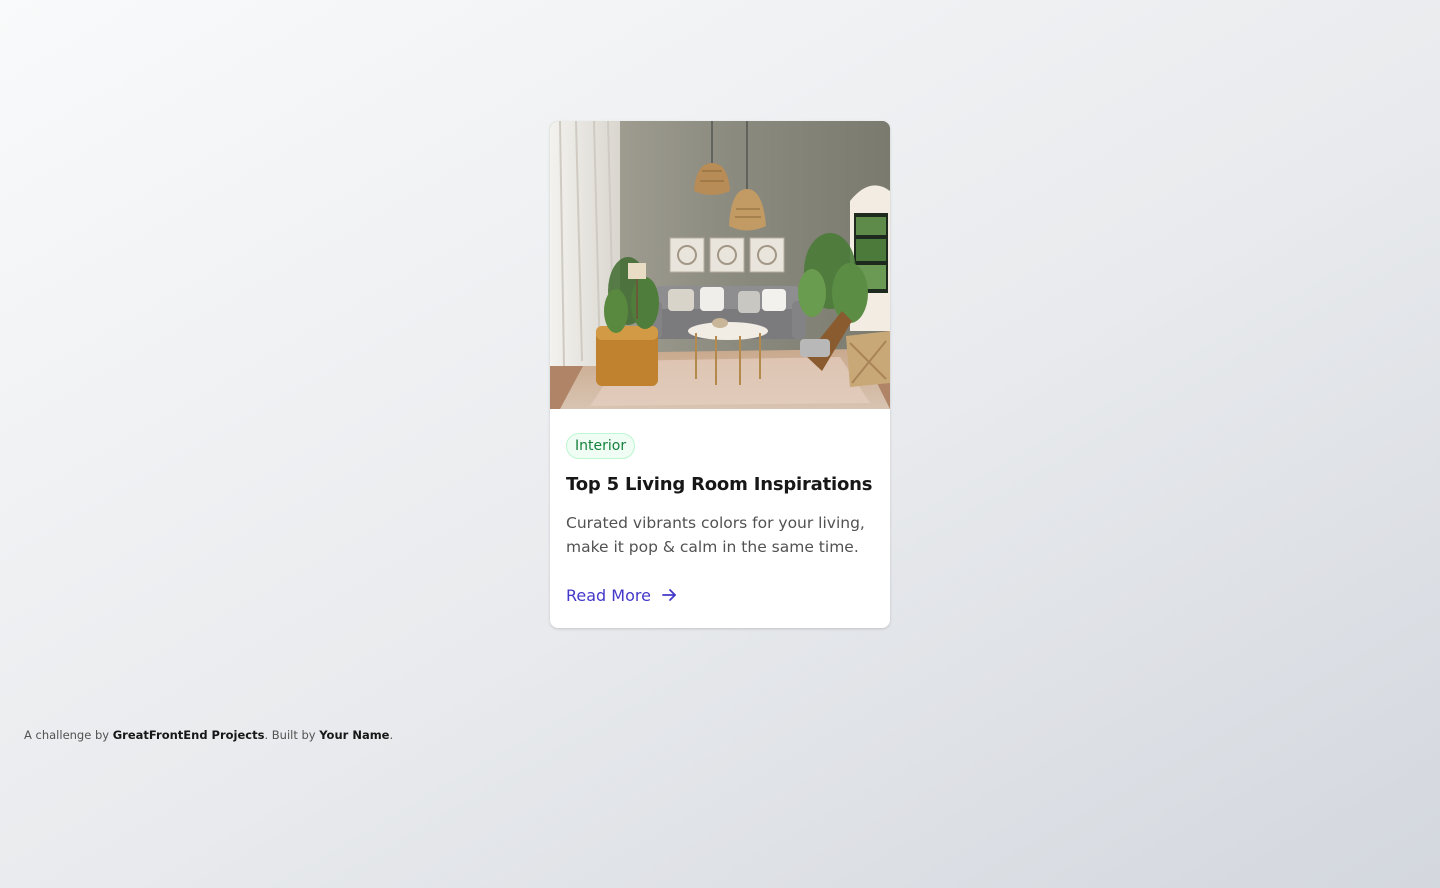 Image resolution: width=1440 pixels, height=888 pixels. I want to click on brand-link: GreatFrontEnd Projects, so click(189, 735).